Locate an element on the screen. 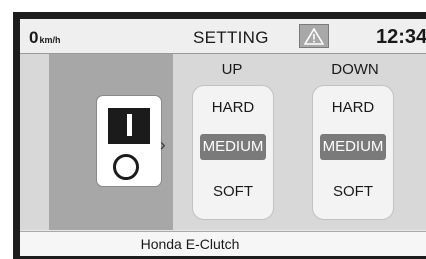  screen-title: SETTING is located at coordinates (231, 37).